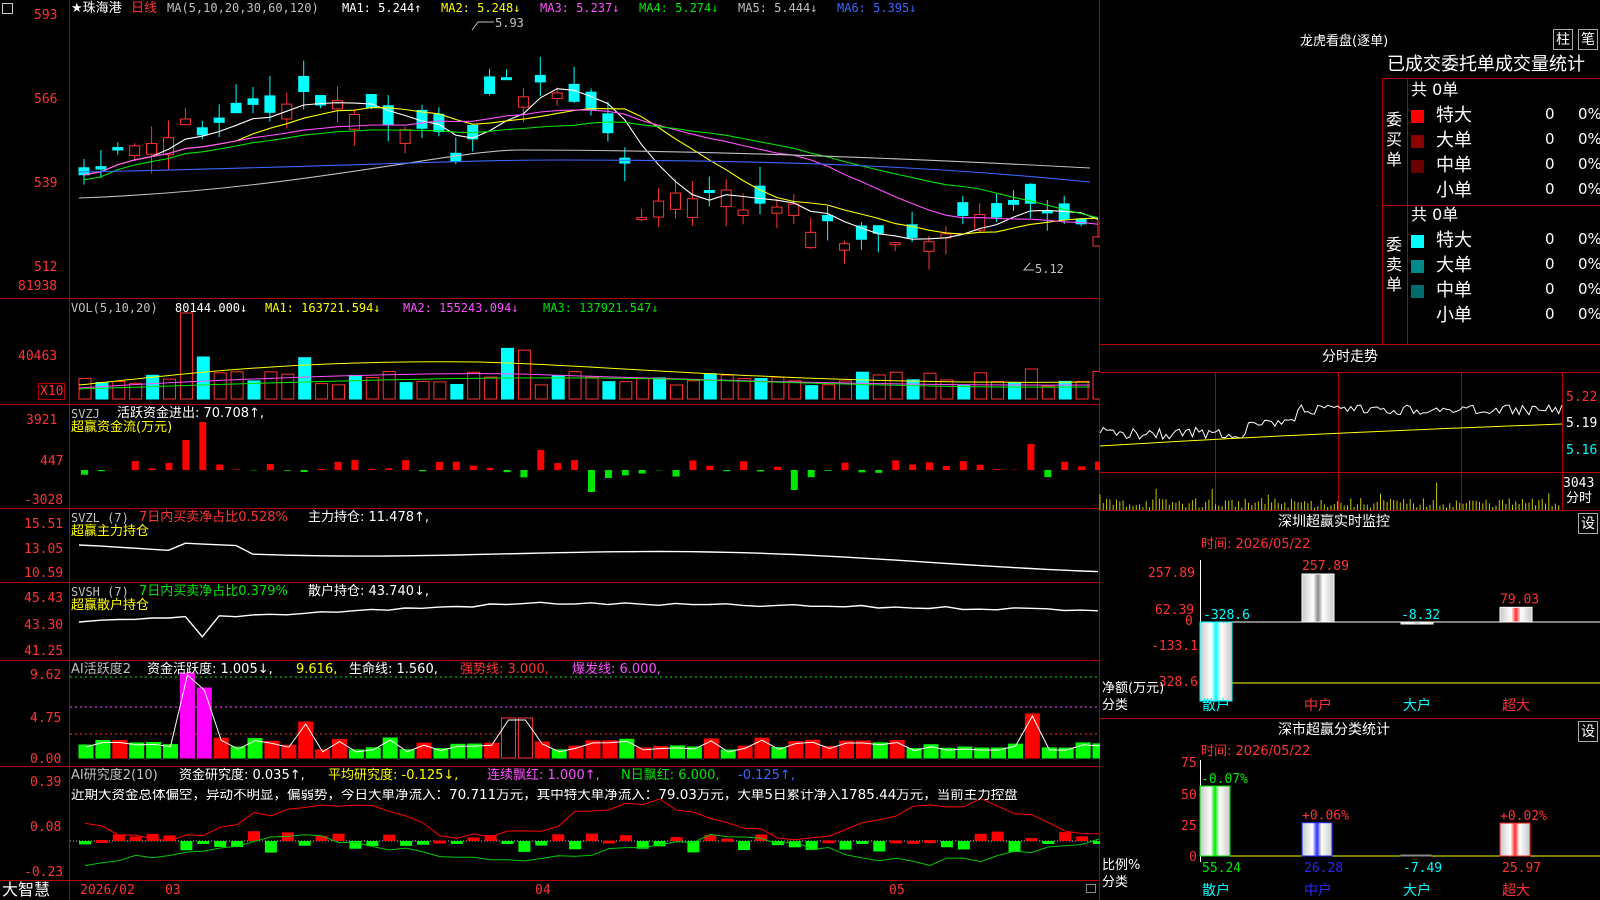  Describe the element at coordinates (1323, 868) in the screenshot. I see `classify-value-label: 26.28` at that location.